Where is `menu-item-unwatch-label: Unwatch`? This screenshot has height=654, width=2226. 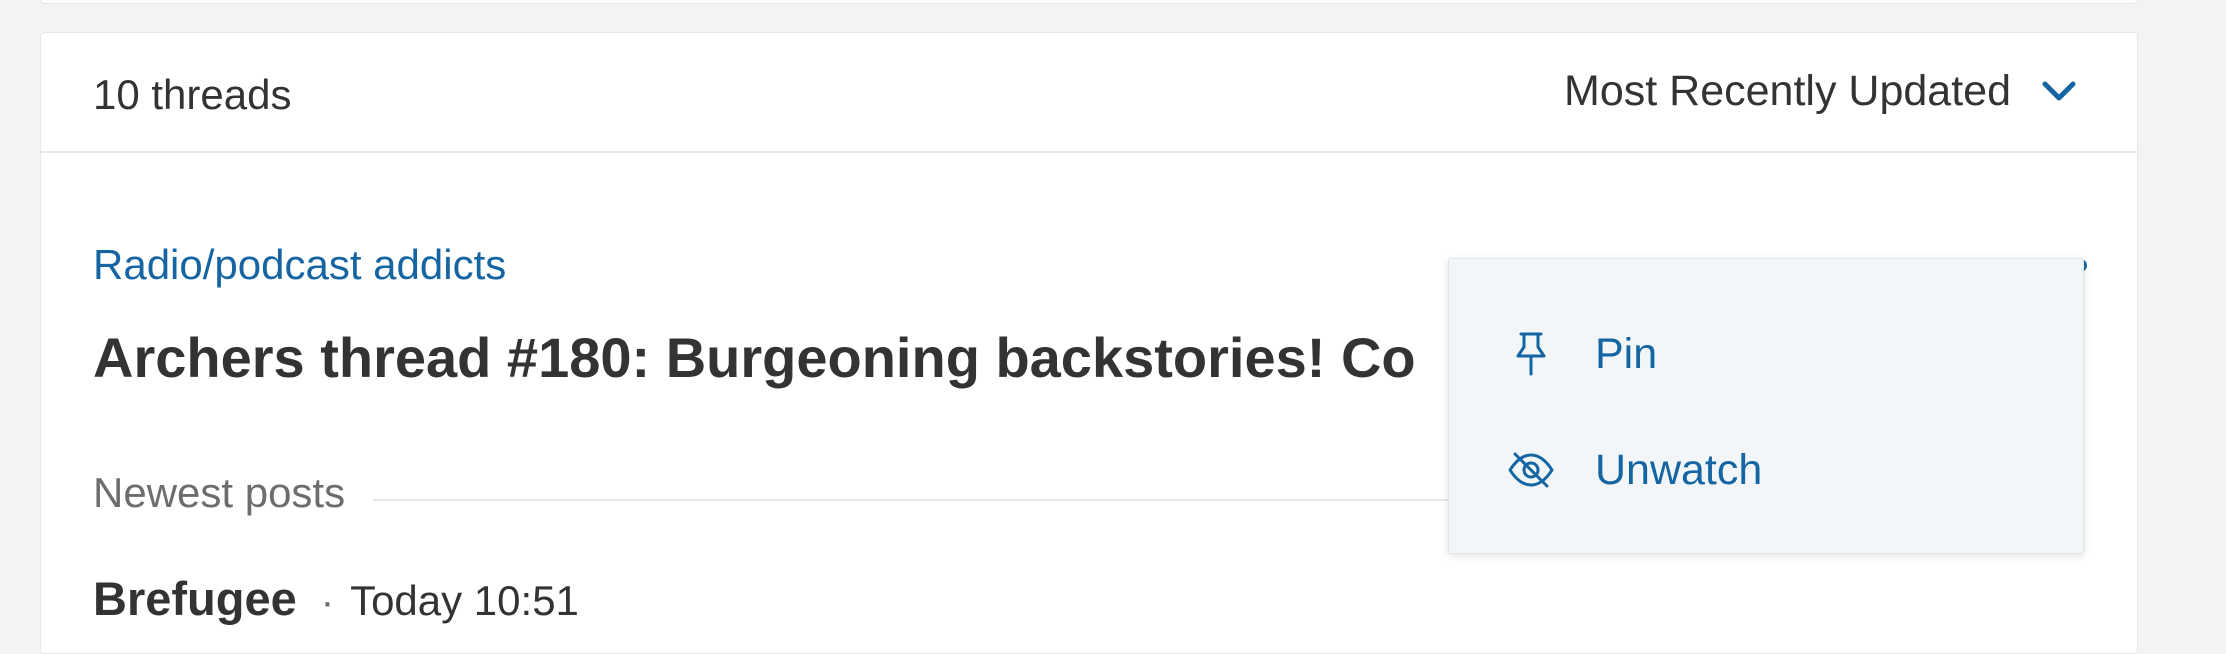 menu-item-unwatch-label: Unwatch is located at coordinates (1679, 469).